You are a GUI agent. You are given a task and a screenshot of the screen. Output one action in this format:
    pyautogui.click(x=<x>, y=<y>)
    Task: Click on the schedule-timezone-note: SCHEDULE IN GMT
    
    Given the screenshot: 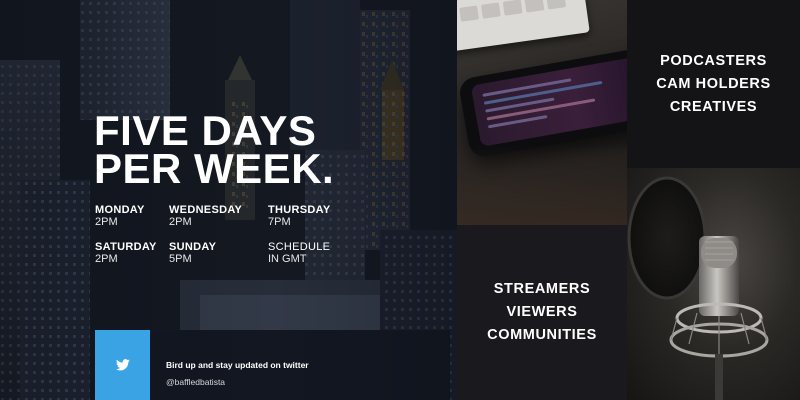 What is the action you would take?
    pyautogui.click(x=299, y=253)
    